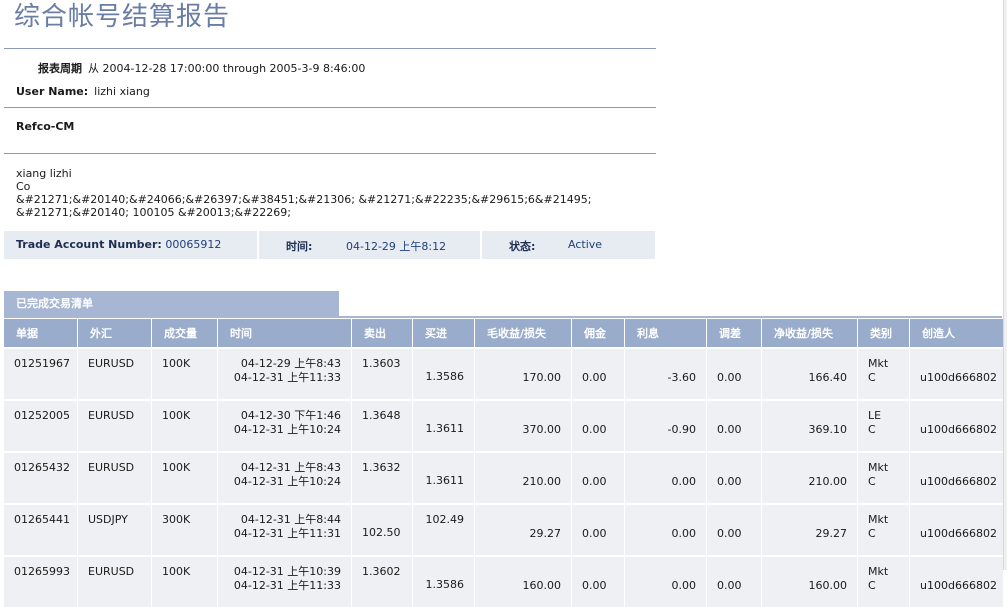  I want to click on table-cell: 01265432, so click(41, 477).